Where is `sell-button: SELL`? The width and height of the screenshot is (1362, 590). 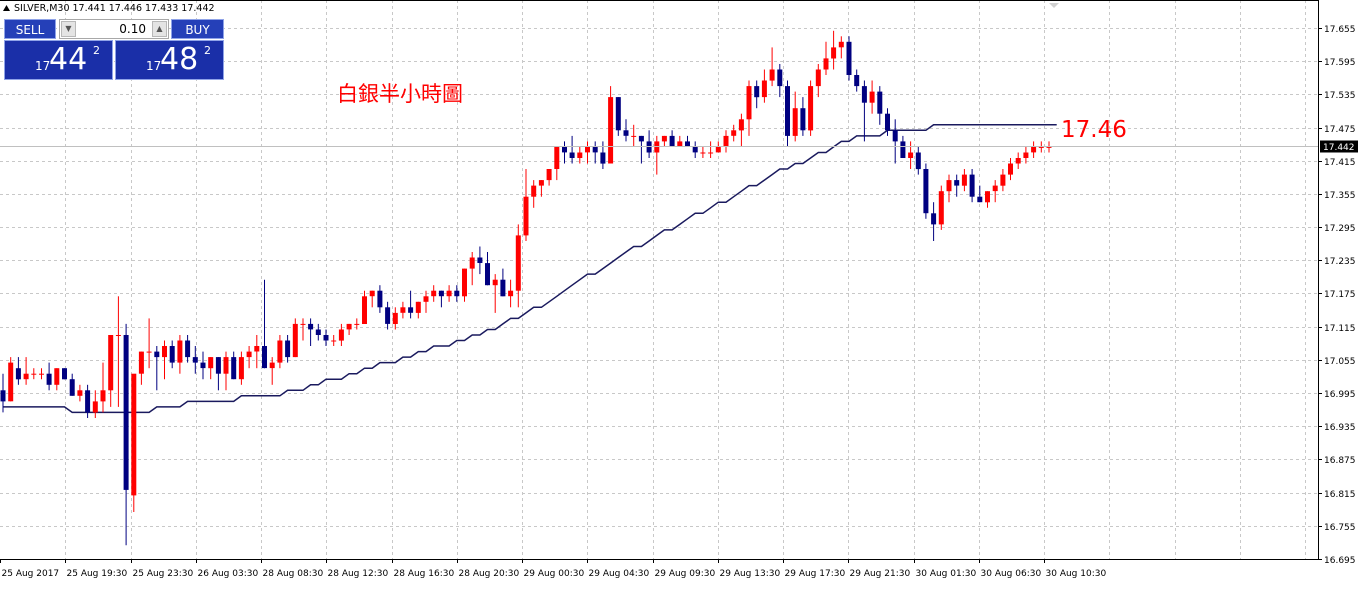
sell-button: SELL is located at coordinates (30, 29).